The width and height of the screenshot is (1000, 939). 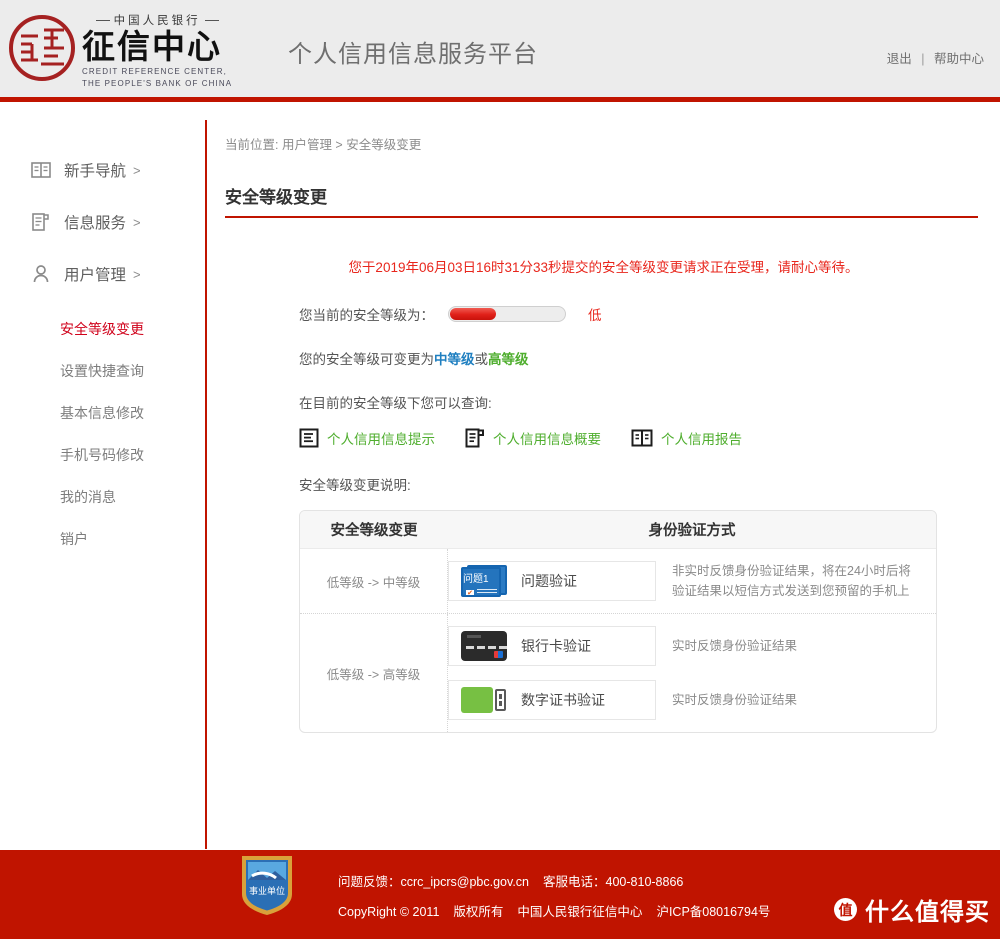 I want to click on watermark: 值 什么值得买, so click(x=912, y=909).